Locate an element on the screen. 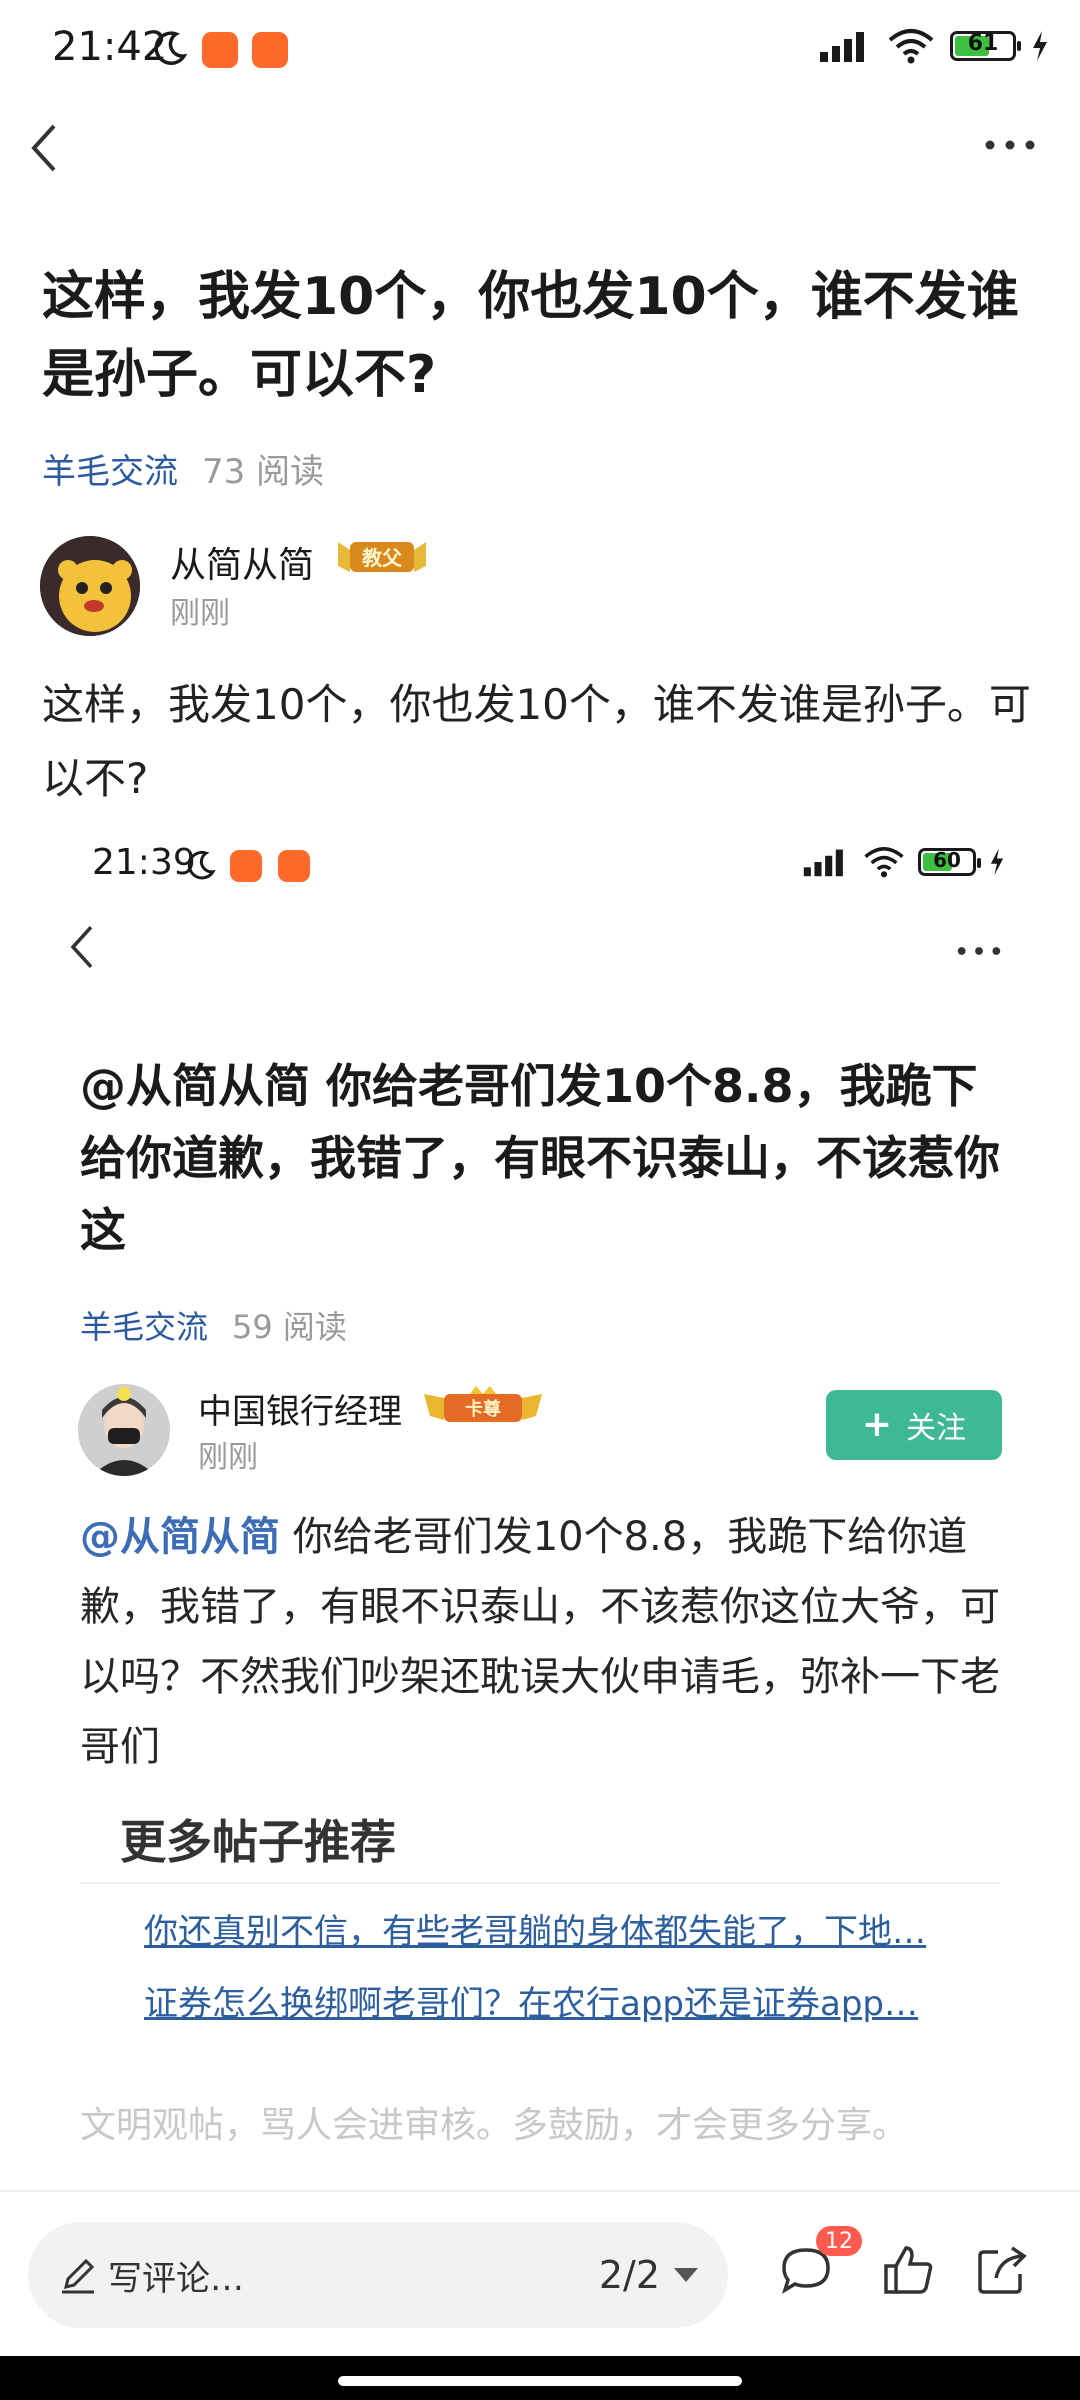  embedded-category: 羊毛交流 is located at coordinates (144, 1327).